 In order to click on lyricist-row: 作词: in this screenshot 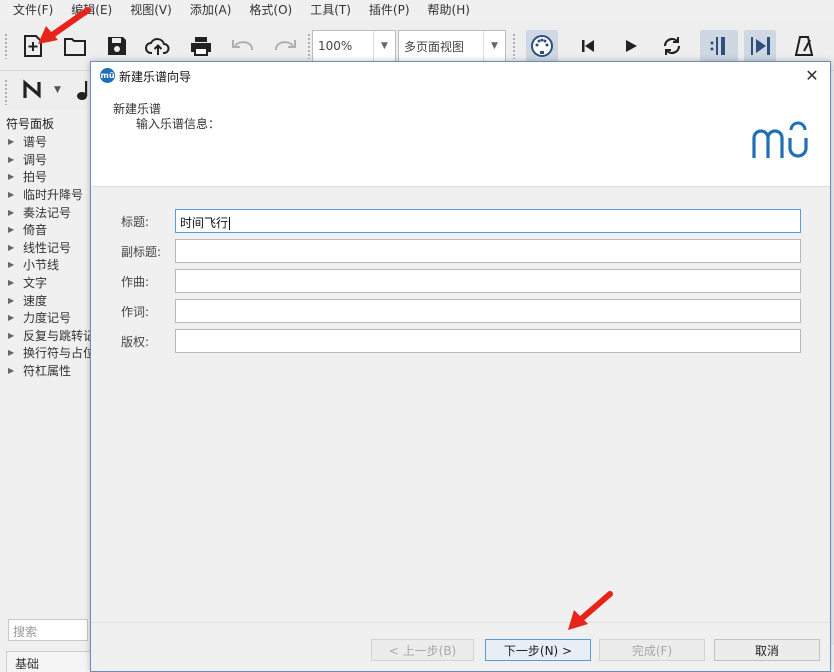, I will do `click(460, 311)`.